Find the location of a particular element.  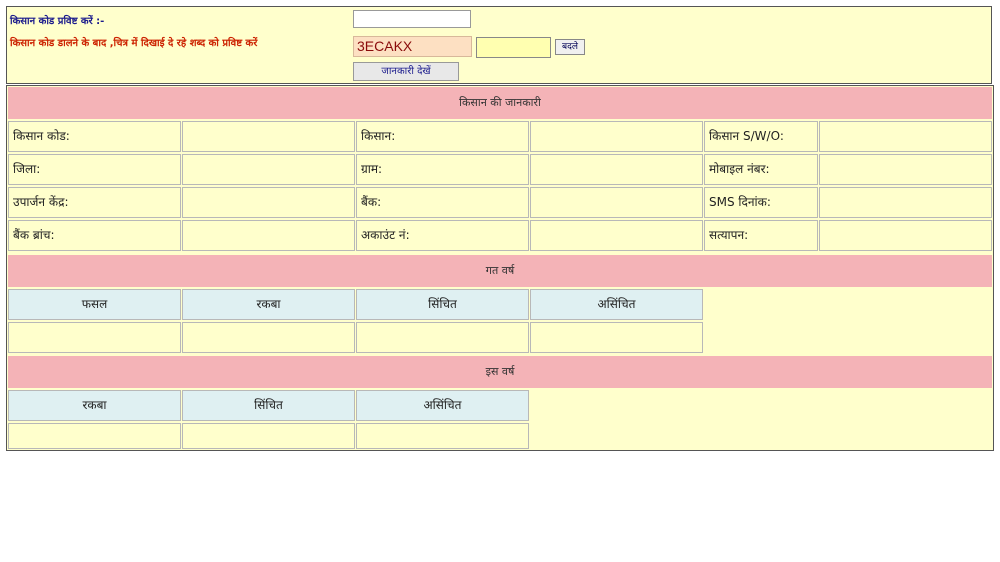

value-procurement-center is located at coordinates (268, 202).